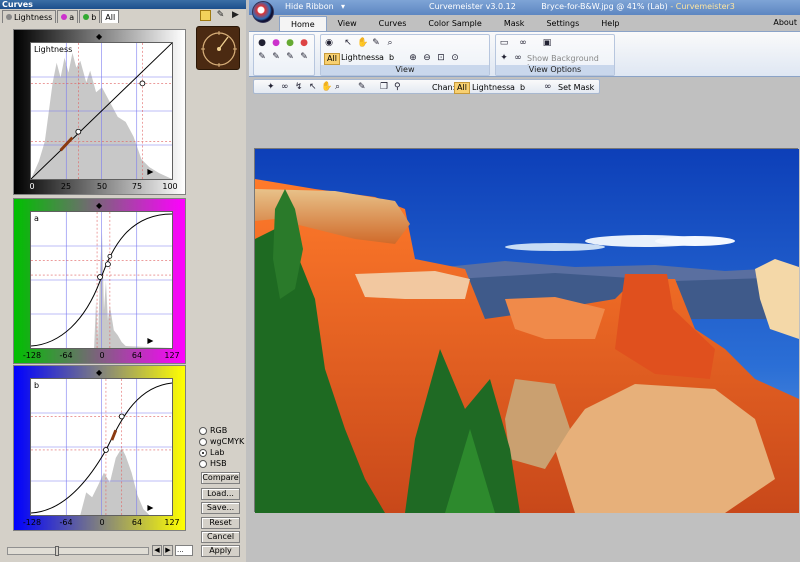 This screenshot has width=800, height=562. What do you see at coordinates (221, 452) in the screenshot?
I see `radio-lab: Lab` at bounding box center [221, 452].